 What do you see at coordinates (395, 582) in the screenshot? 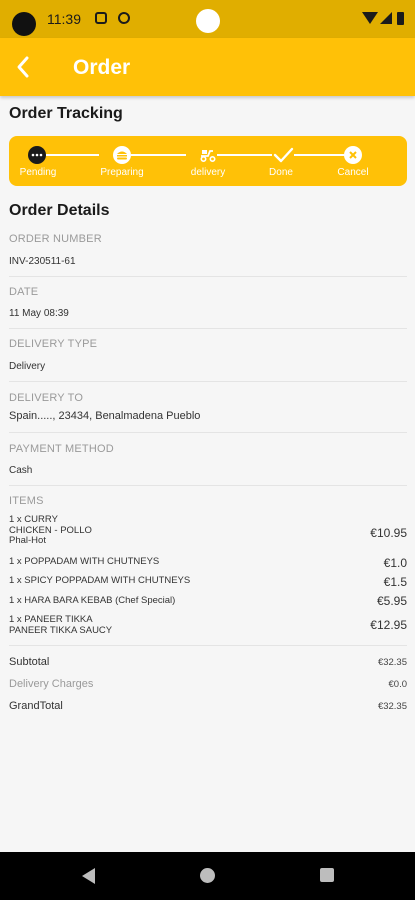
I see `item-price: €1.5` at bounding box center [395, 582].